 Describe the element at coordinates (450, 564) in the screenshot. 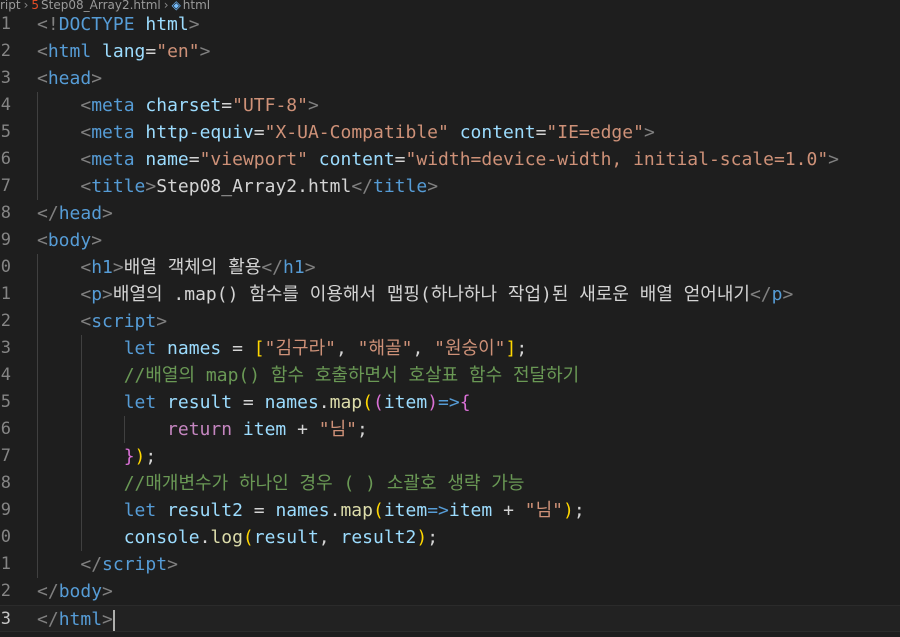

I see `code-line: 1 </script>` at that location.